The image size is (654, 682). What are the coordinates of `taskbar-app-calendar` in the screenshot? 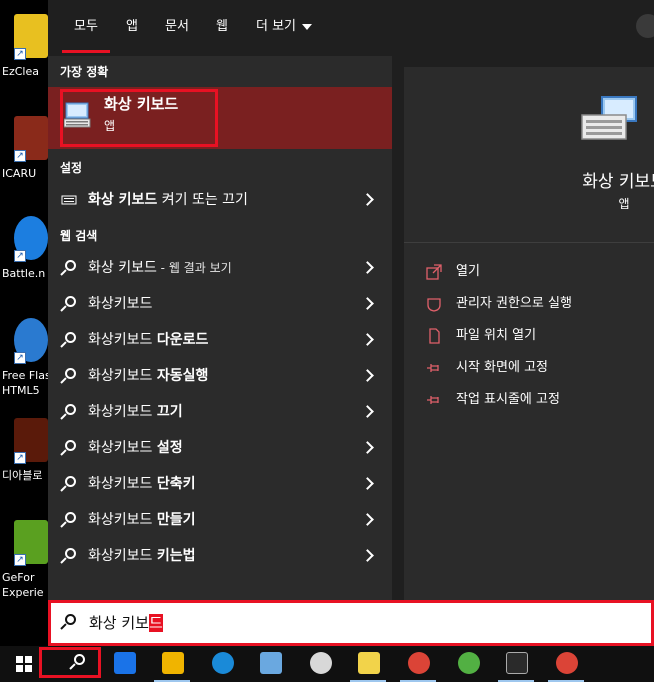 It's located at (124, 664).